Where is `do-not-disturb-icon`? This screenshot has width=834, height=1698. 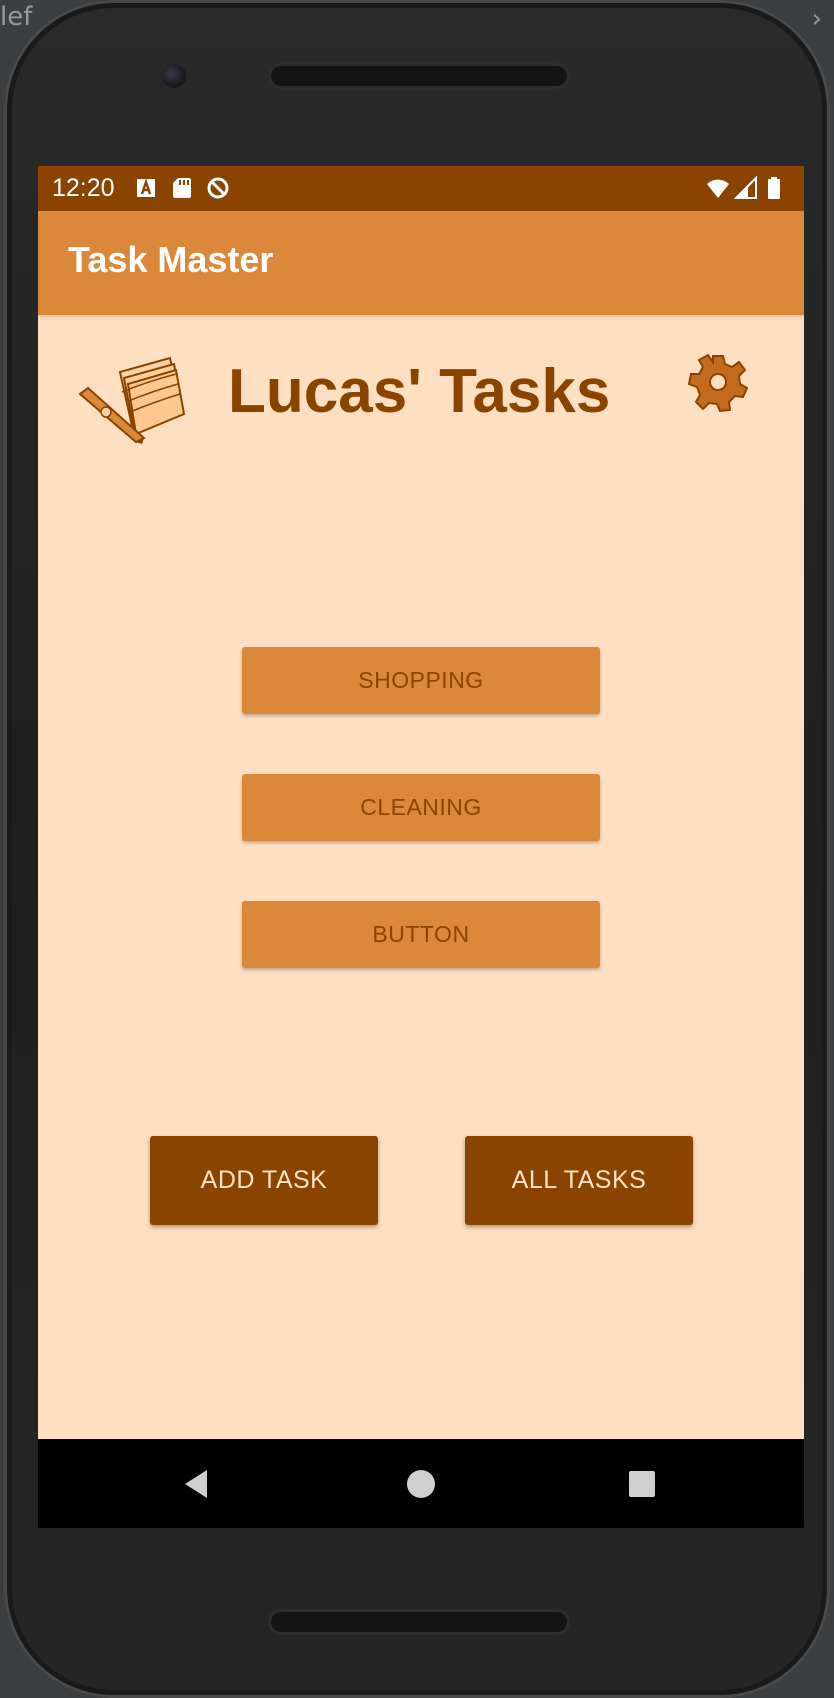 do-not-disturb-icon is located at coordinates (218, 188).